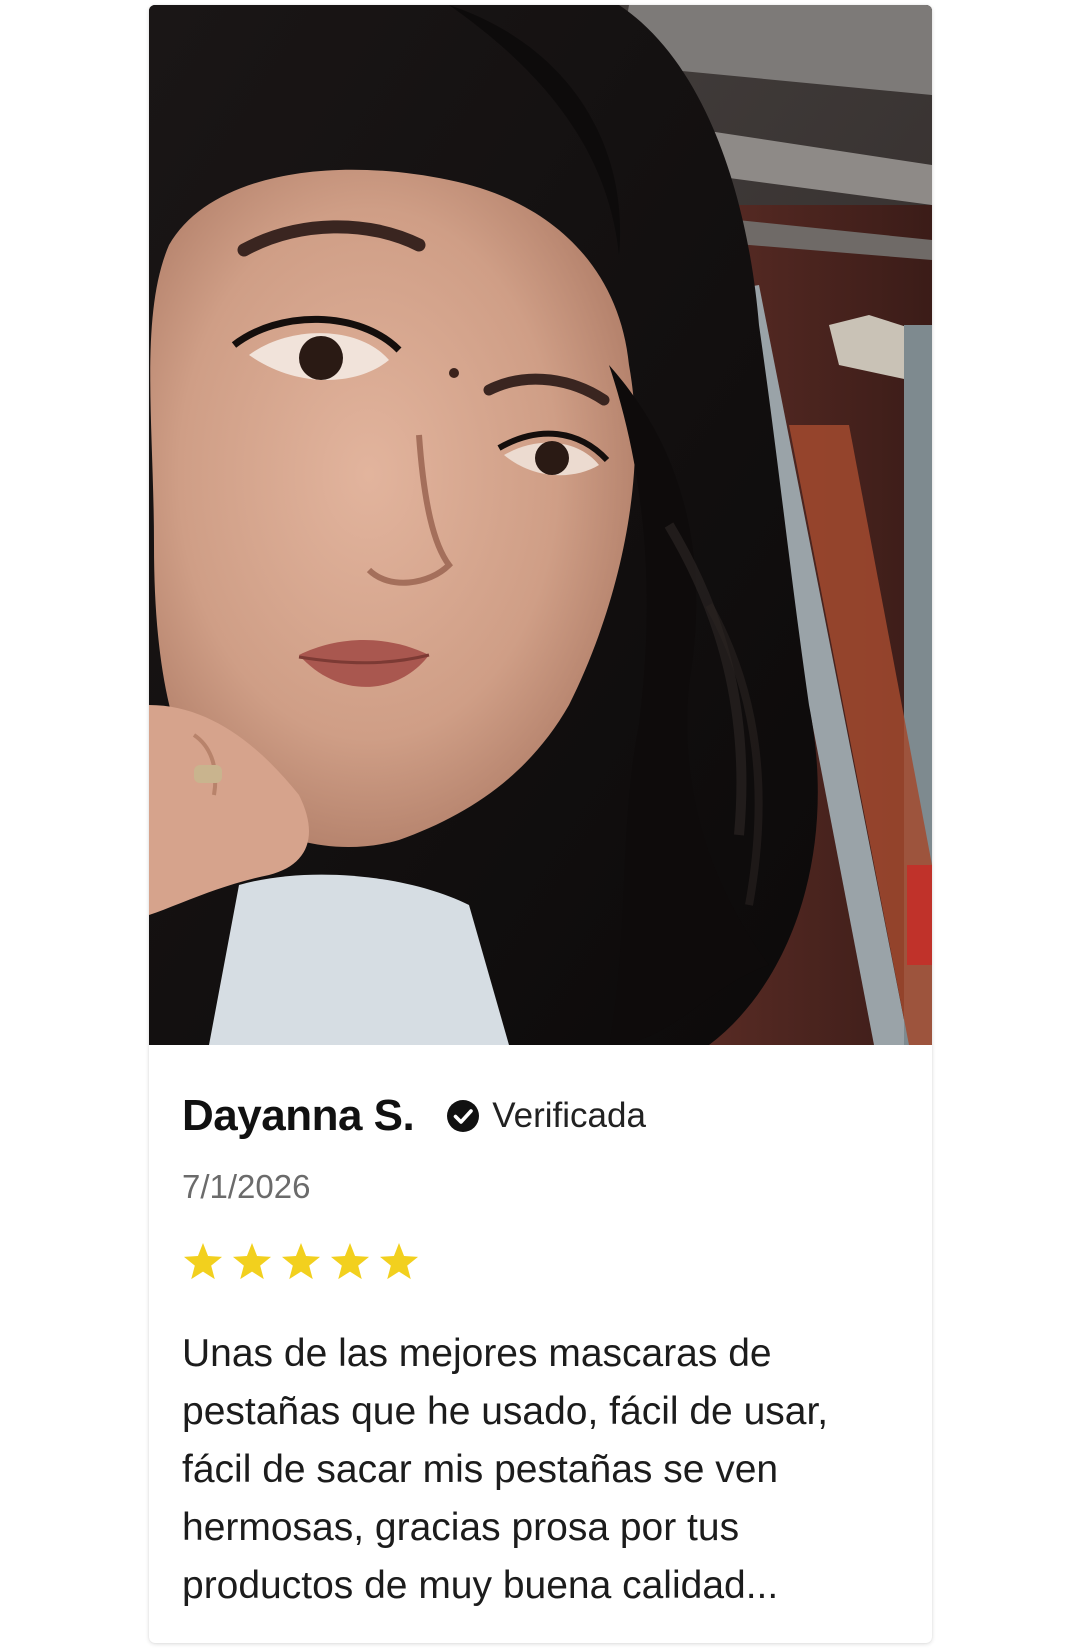 The image size is (1080, 1650). What do you see at coordinates (298, 1115) in the screenshot?
I see `reviewer-name: Dayanna S.` at bounding box center [298, 1115].